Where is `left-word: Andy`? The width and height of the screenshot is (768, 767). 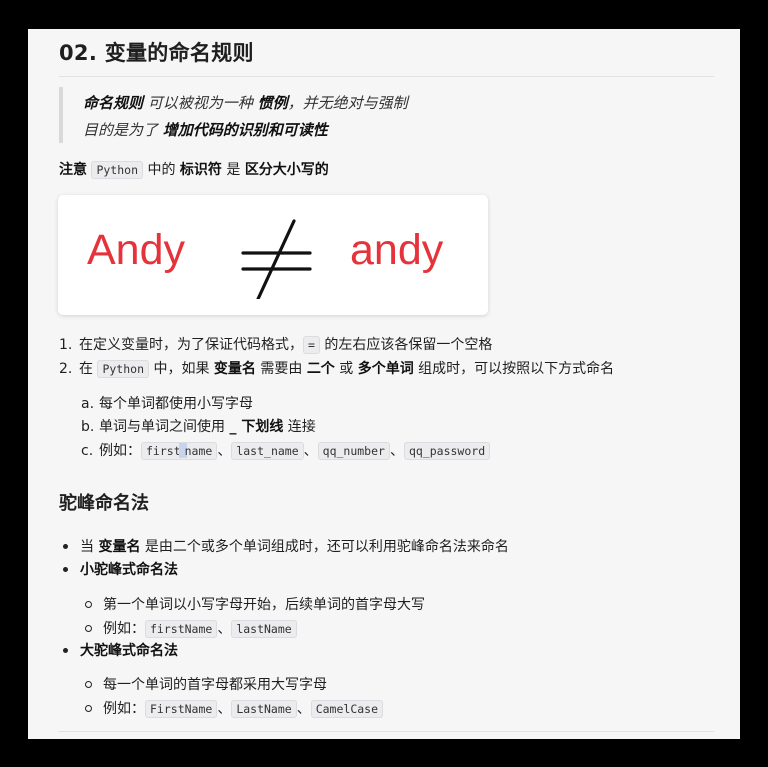
left-word: Andy is located at coordinates (136, 250).